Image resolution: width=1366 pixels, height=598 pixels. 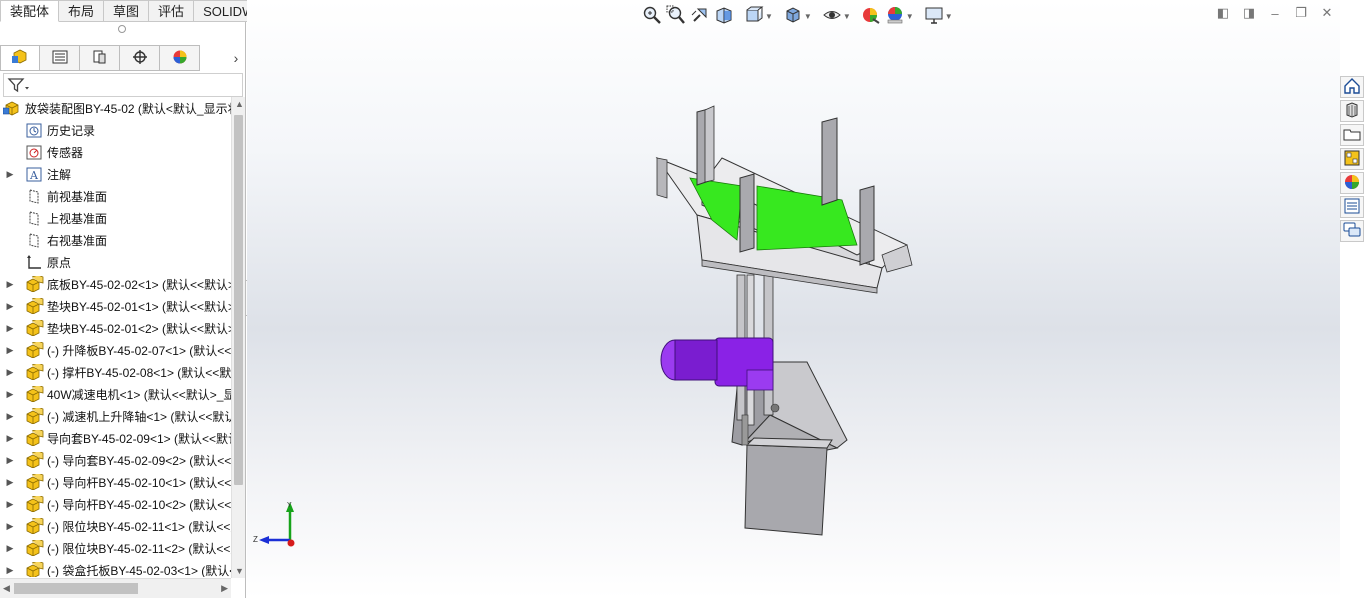 What do you see at coordinates (115, 130) in the screenshot?
I see `tree-feature-row: 历史记录` at bounding box center [115, 130].